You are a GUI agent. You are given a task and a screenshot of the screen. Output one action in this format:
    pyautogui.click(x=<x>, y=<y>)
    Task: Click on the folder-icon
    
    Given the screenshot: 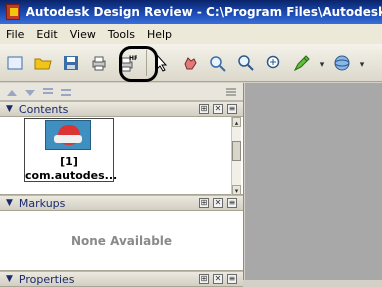 What is the action you would take?
    pyautogui.click(x=43, y=63)
    